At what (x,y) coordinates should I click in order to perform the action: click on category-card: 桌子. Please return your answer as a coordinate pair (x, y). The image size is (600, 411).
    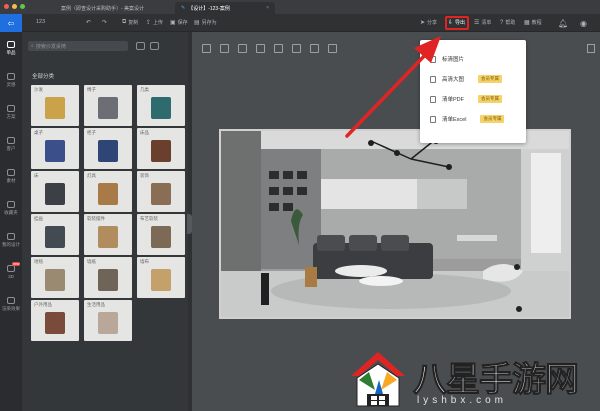
    Looking at the image, I should click on (55, 148).